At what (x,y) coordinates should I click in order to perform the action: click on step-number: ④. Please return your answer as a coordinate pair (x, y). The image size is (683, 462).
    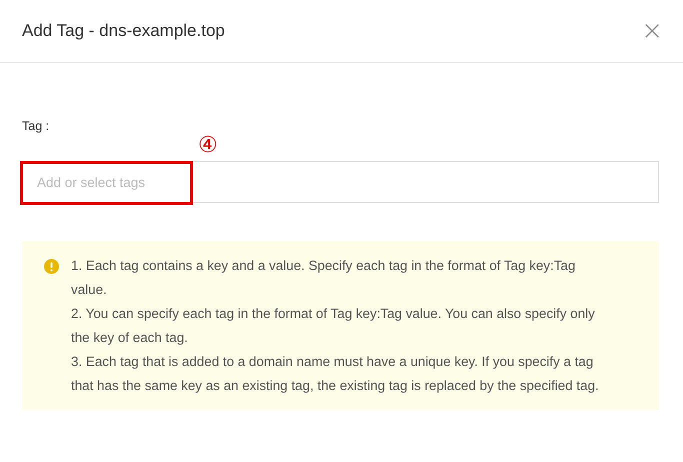
    Looking at the image, I should click on (208, 146).